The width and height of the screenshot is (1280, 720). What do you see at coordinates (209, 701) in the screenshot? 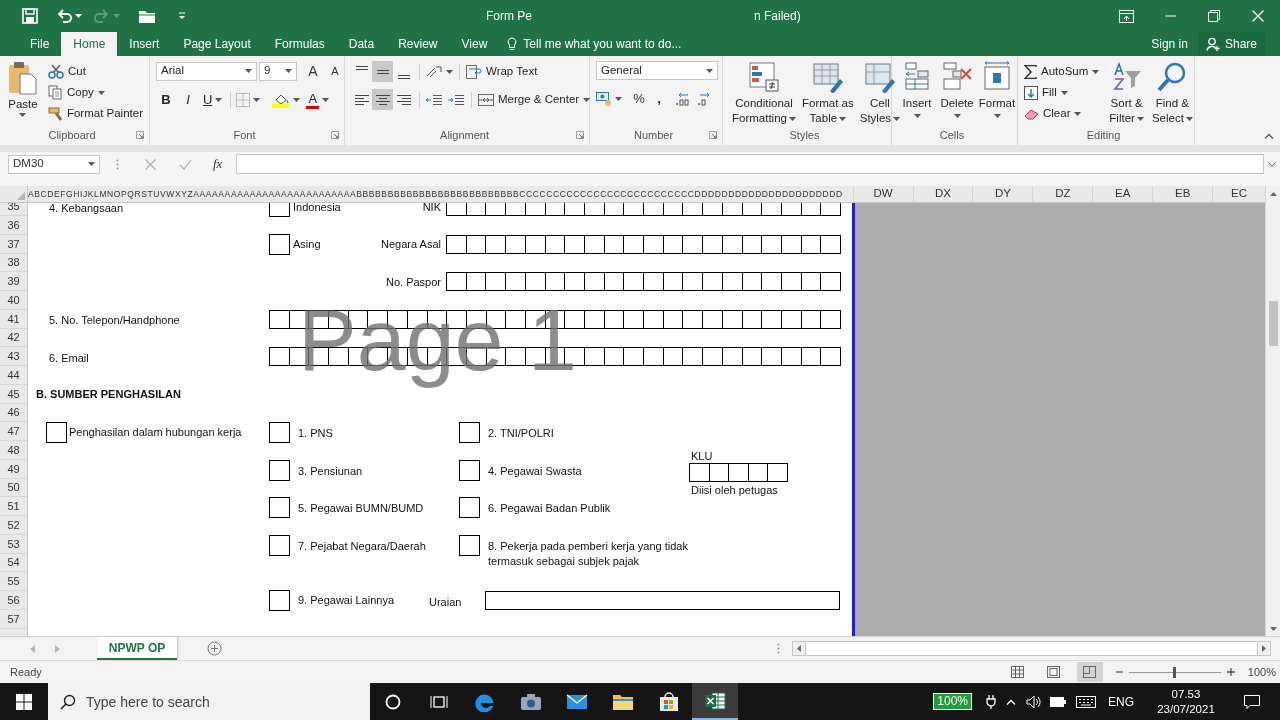
I see `taskbar-search-field: Type here to search` at bounding box center [209, 701].